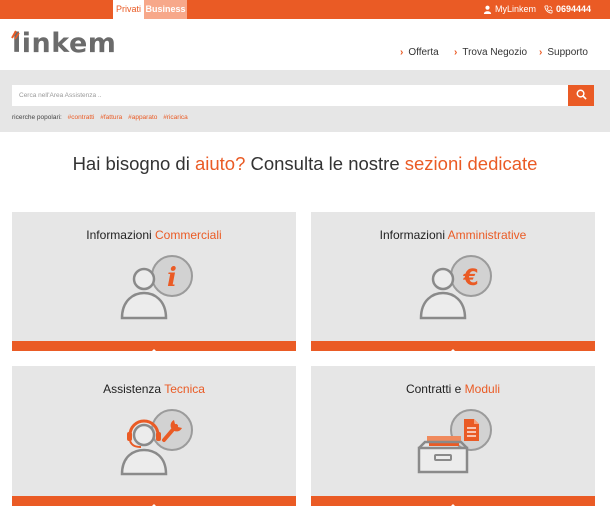 The width and height of the screenshot is (610, 515). Describe the element at coordinates (142, 117) in the screenshot. I see `tag-apparato: #apparato` at that location.